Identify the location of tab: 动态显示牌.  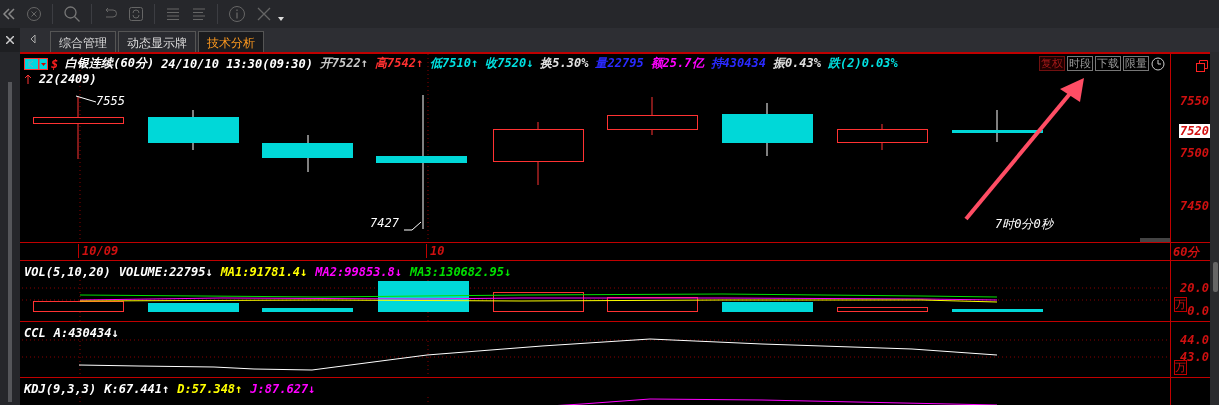
(157, 41).